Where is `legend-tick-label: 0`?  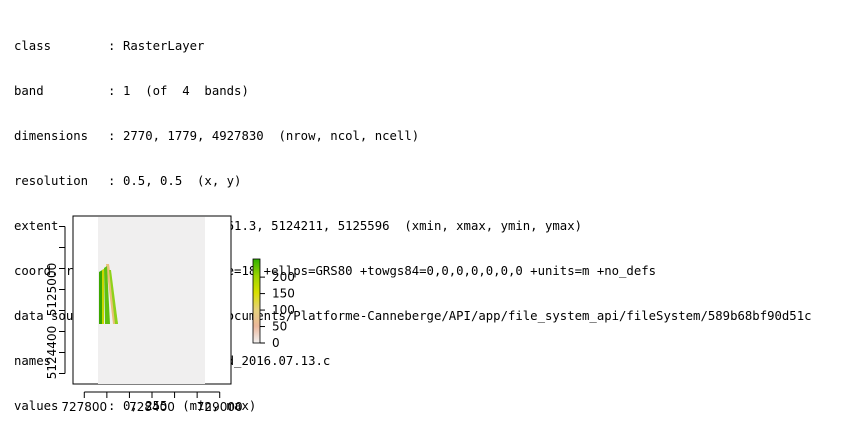 legend-tick-label: 0 is located at coordinates (276, 343).